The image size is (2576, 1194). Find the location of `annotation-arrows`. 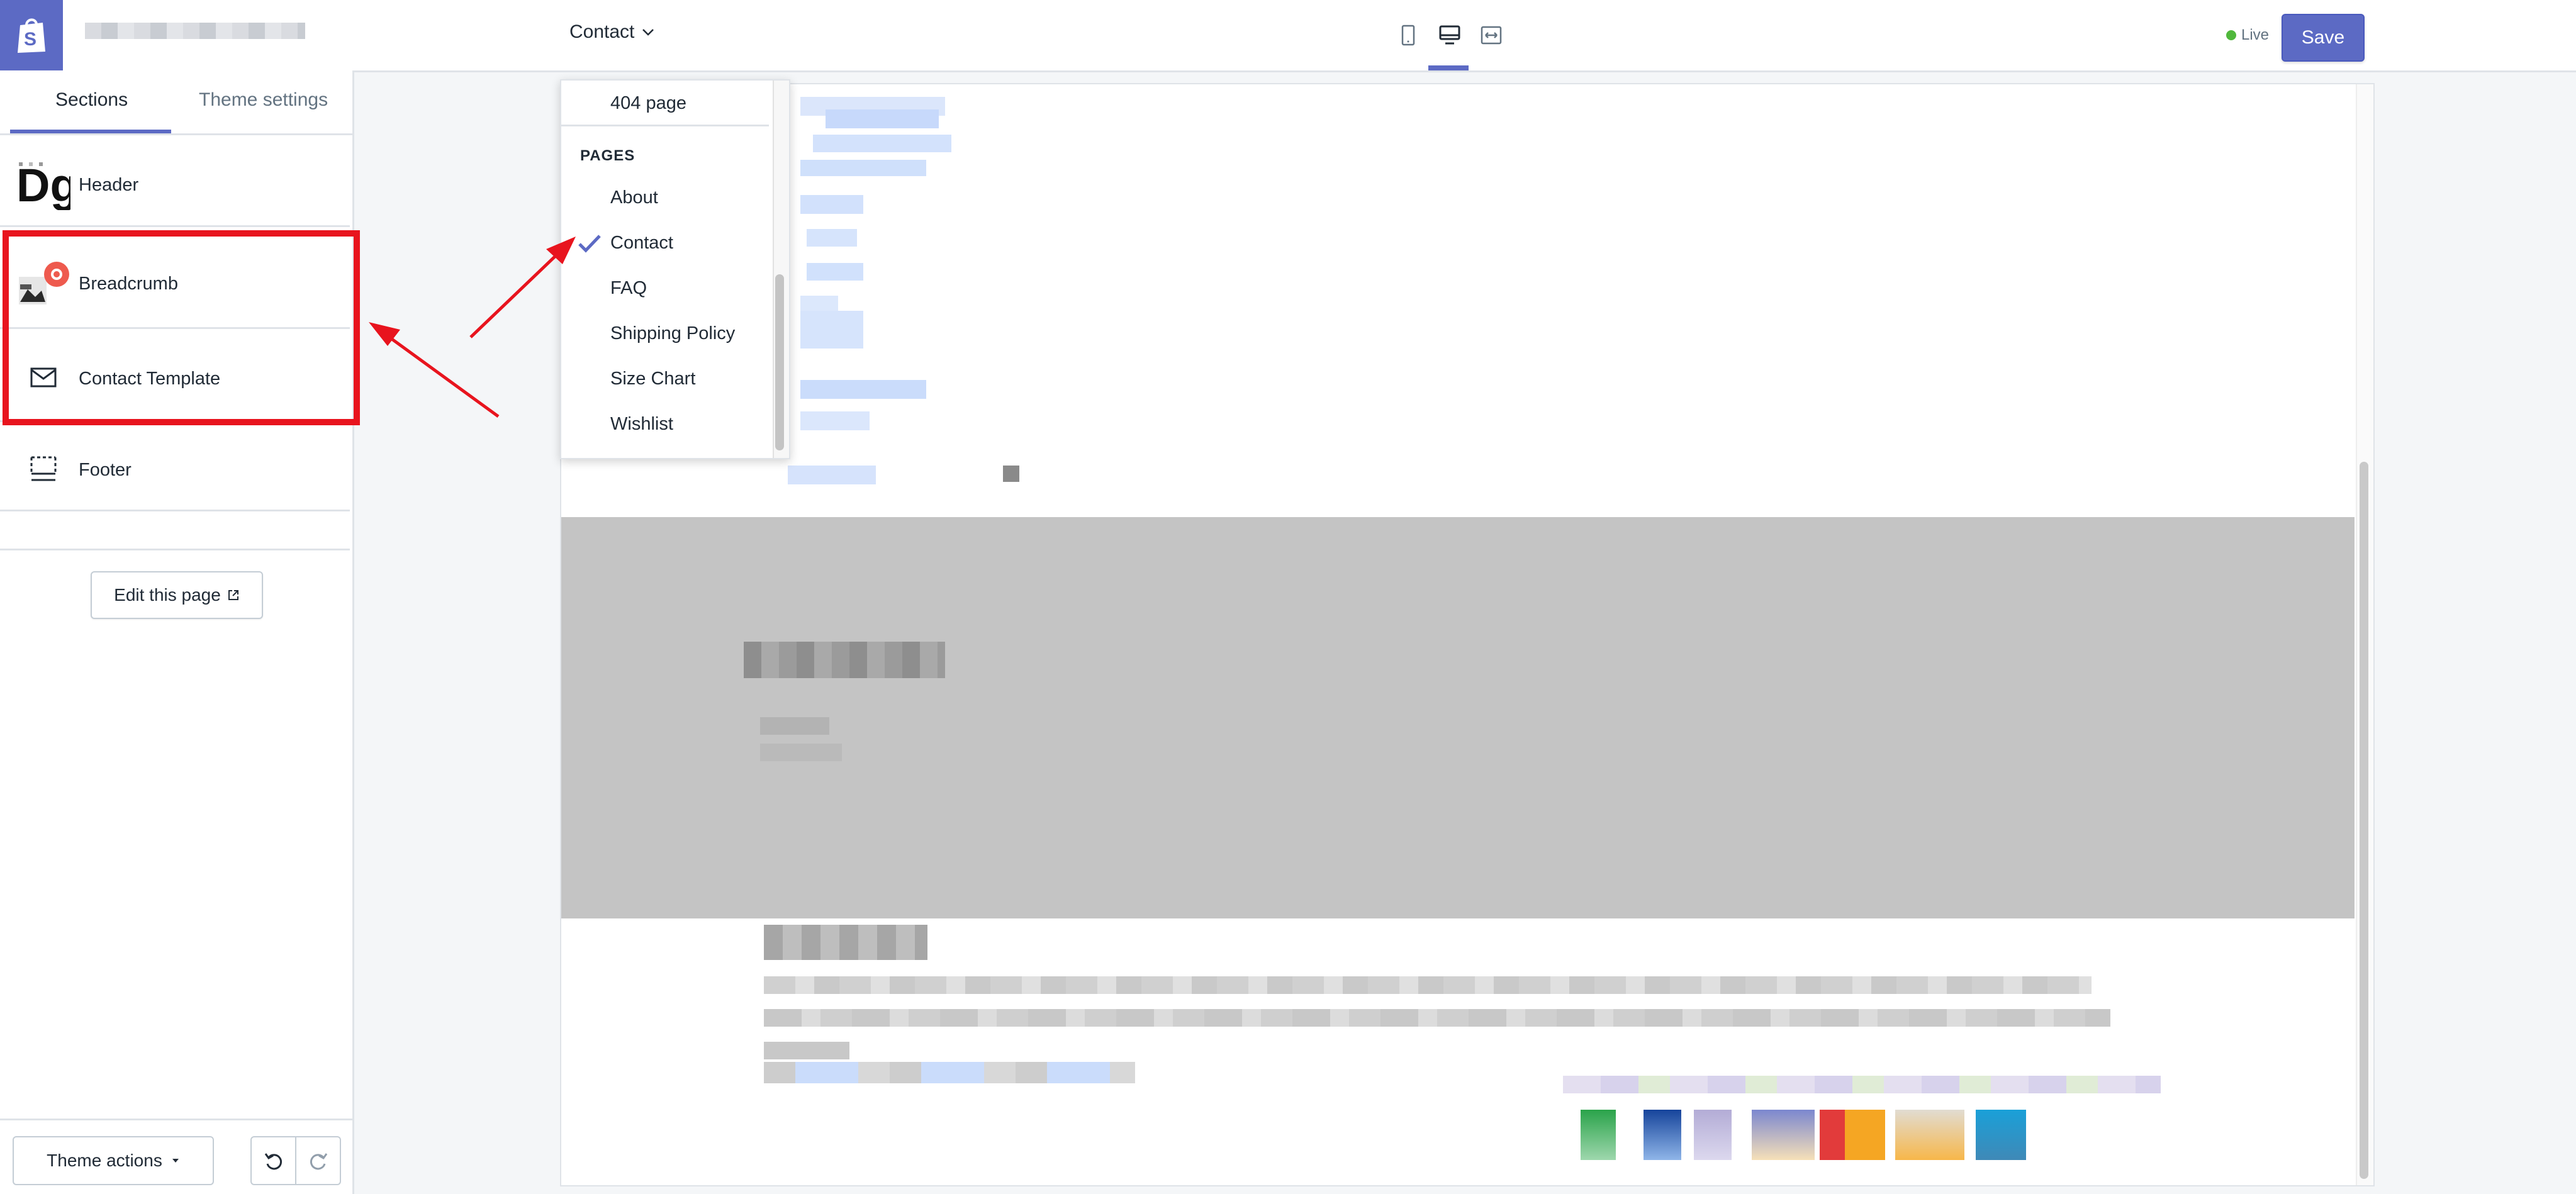

annotation-arrows is located at coordinates (472, 327).